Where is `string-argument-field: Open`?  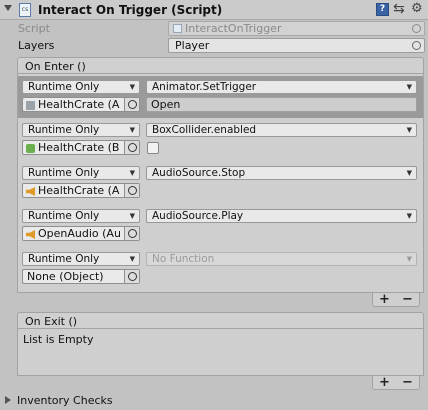
string-argument-field: Open is located at coordinates (281, 104).